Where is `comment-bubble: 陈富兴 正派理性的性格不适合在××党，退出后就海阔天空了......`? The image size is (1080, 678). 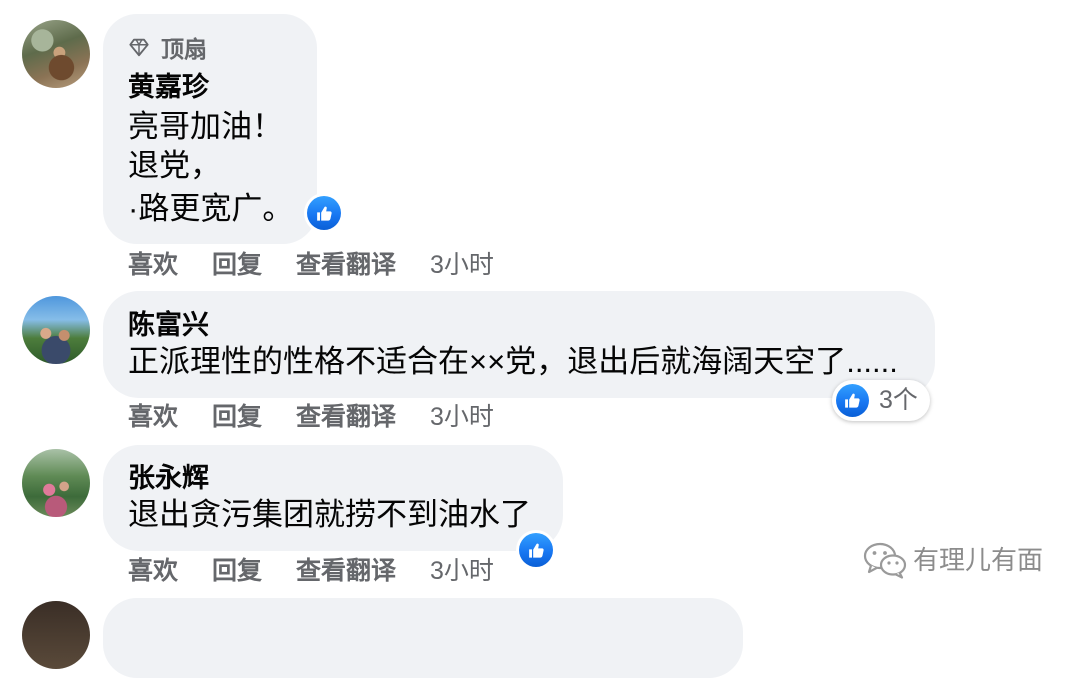
comment-bubble: 陈富兴 正派理性的性格不适合在××党，退出后就海阔天空了...... is located at coordinates (519, 344).